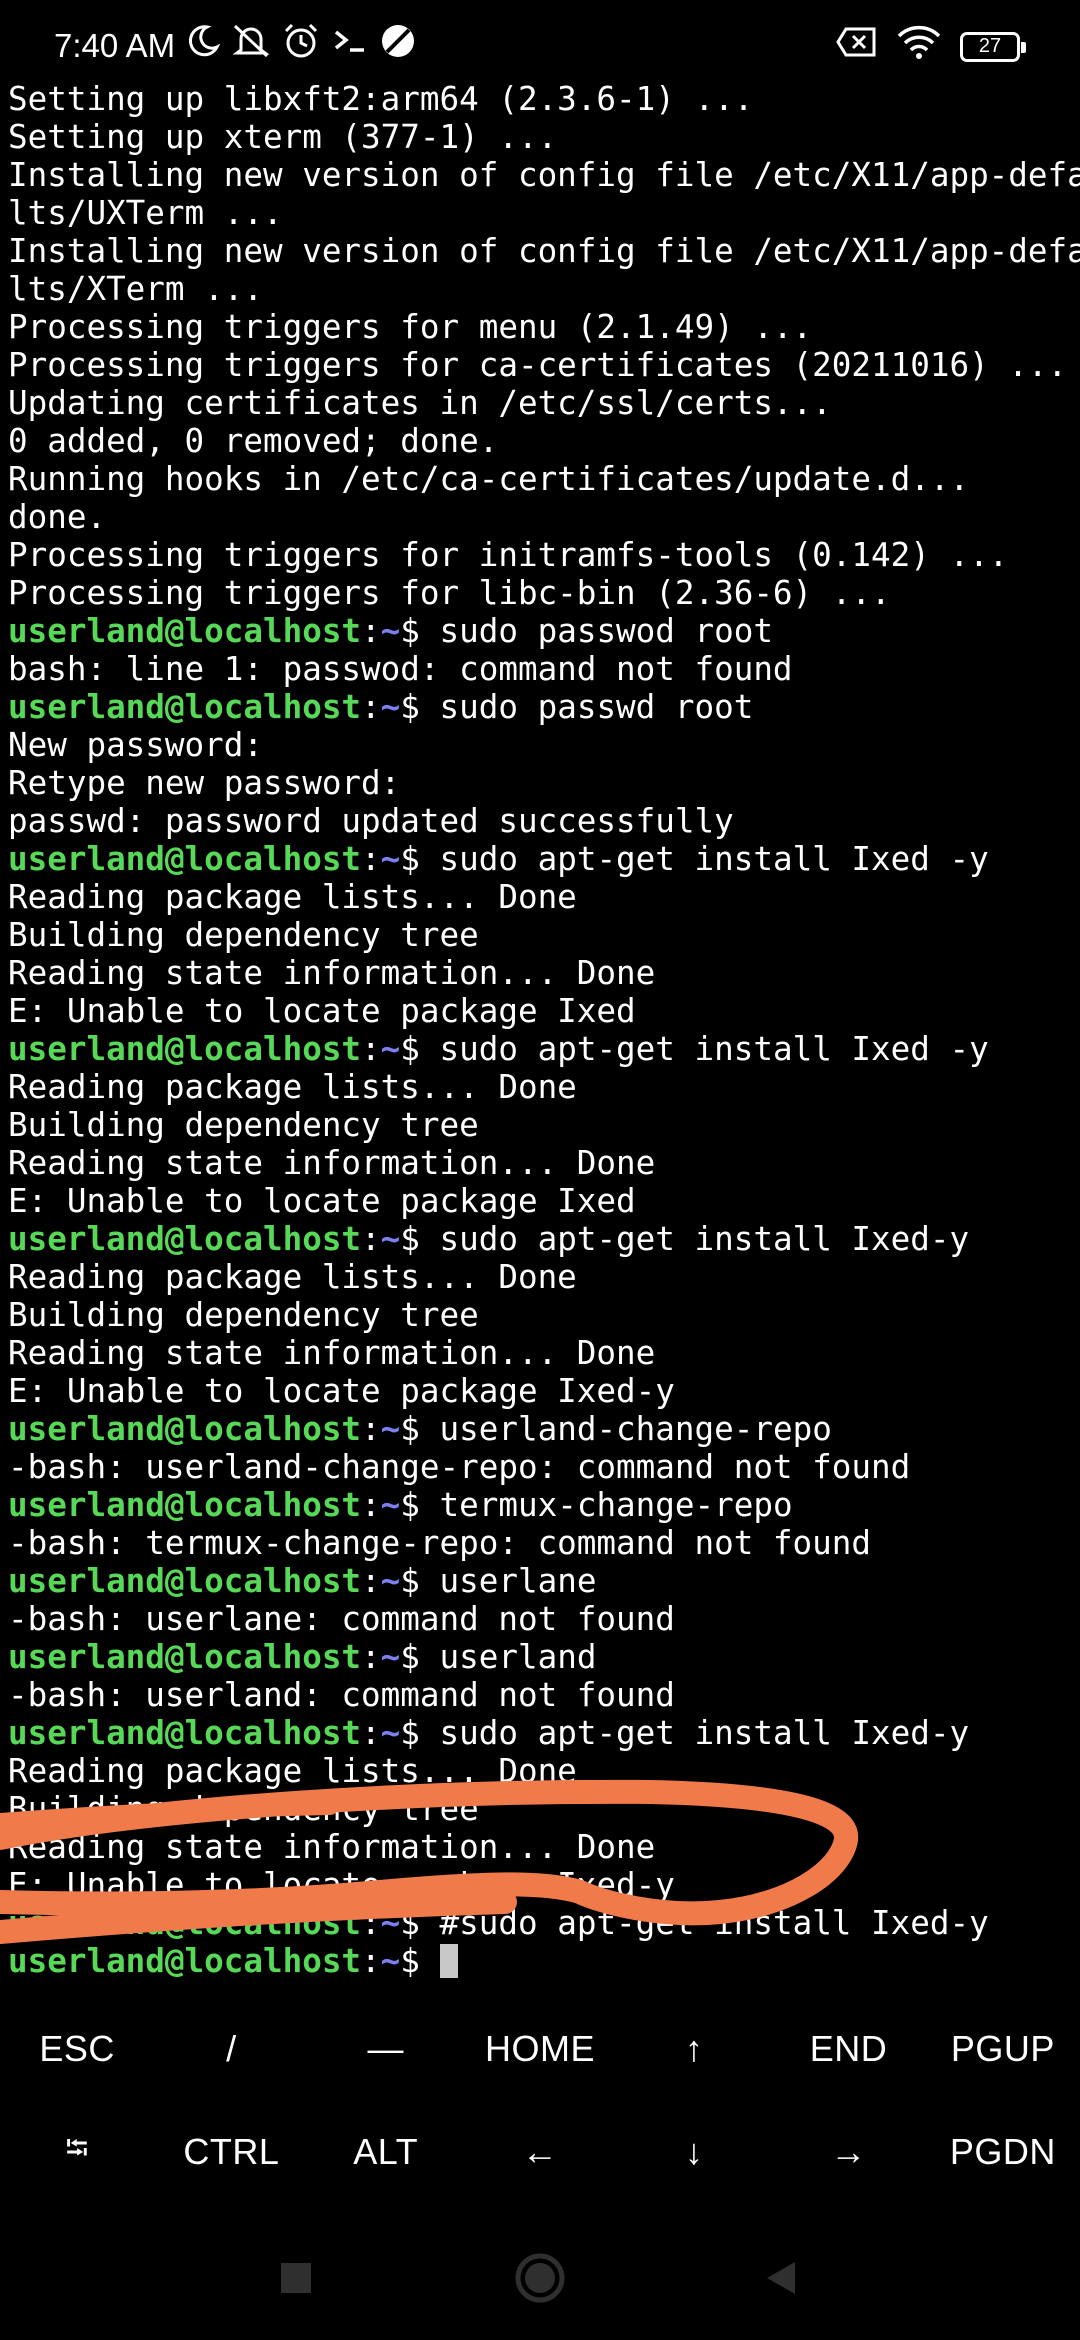 This screenshot has height=2340, width=1080. I want to click on terminal-output-line: done., so click(57, 517).